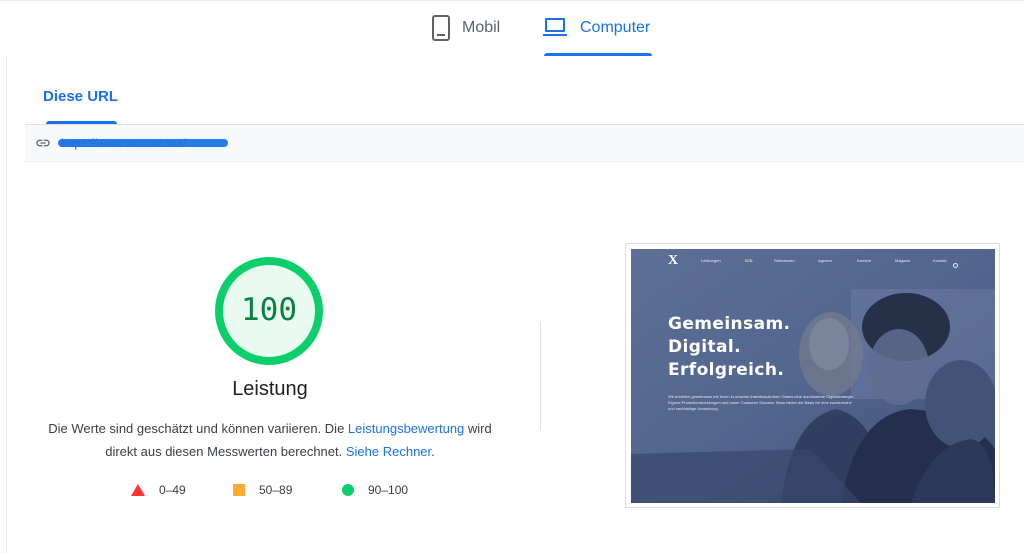  What do you see at coordinates (433, 451) in the screenshot?
I see `desc-text-3: .` at bounding box center [433, 451].